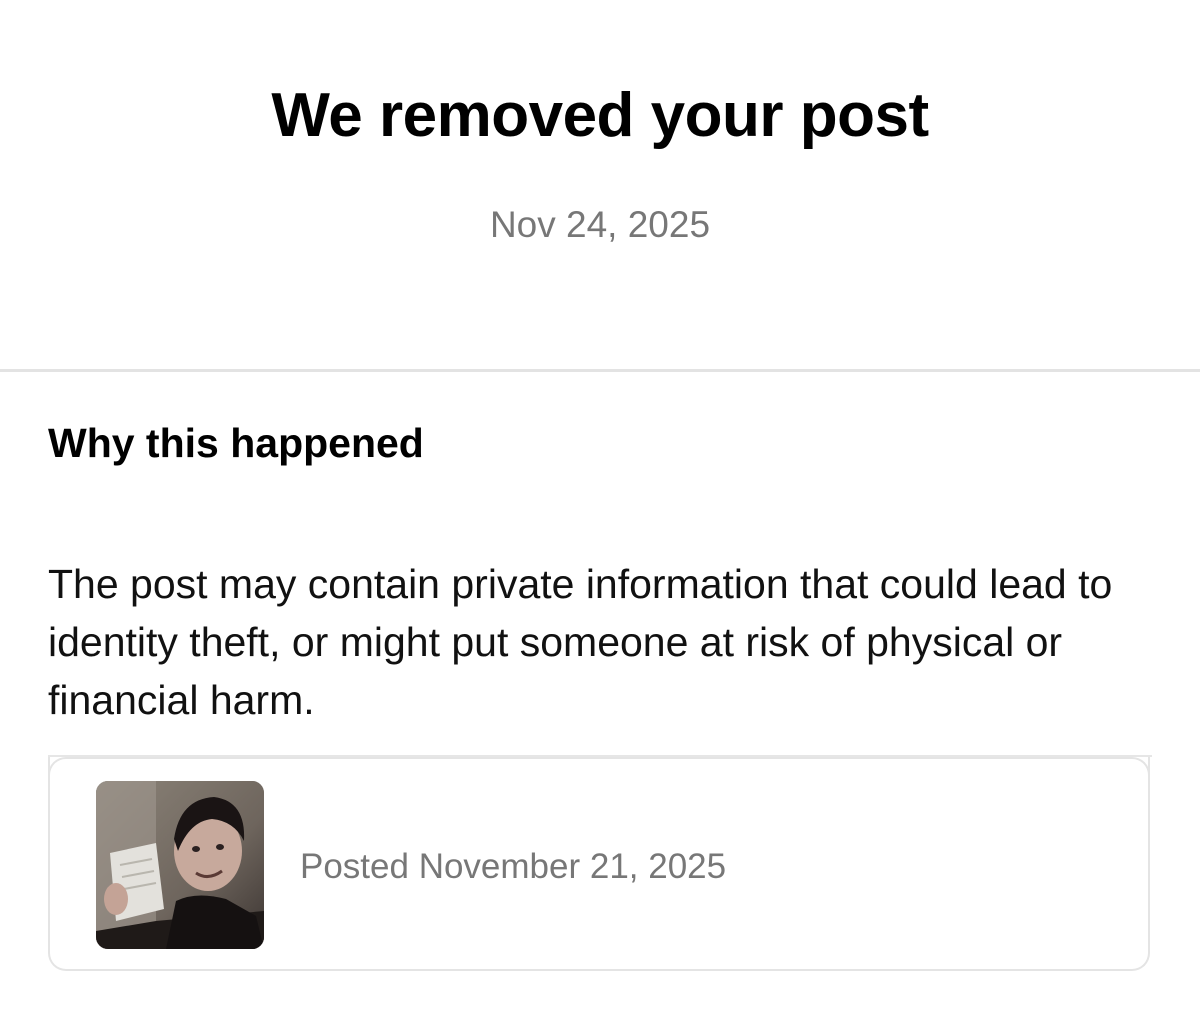  What do you see at coordinates (513, 866) in the screenshot?
I see `post-date-label: Posted November 21, 2025` at bounding box center [513, 866].